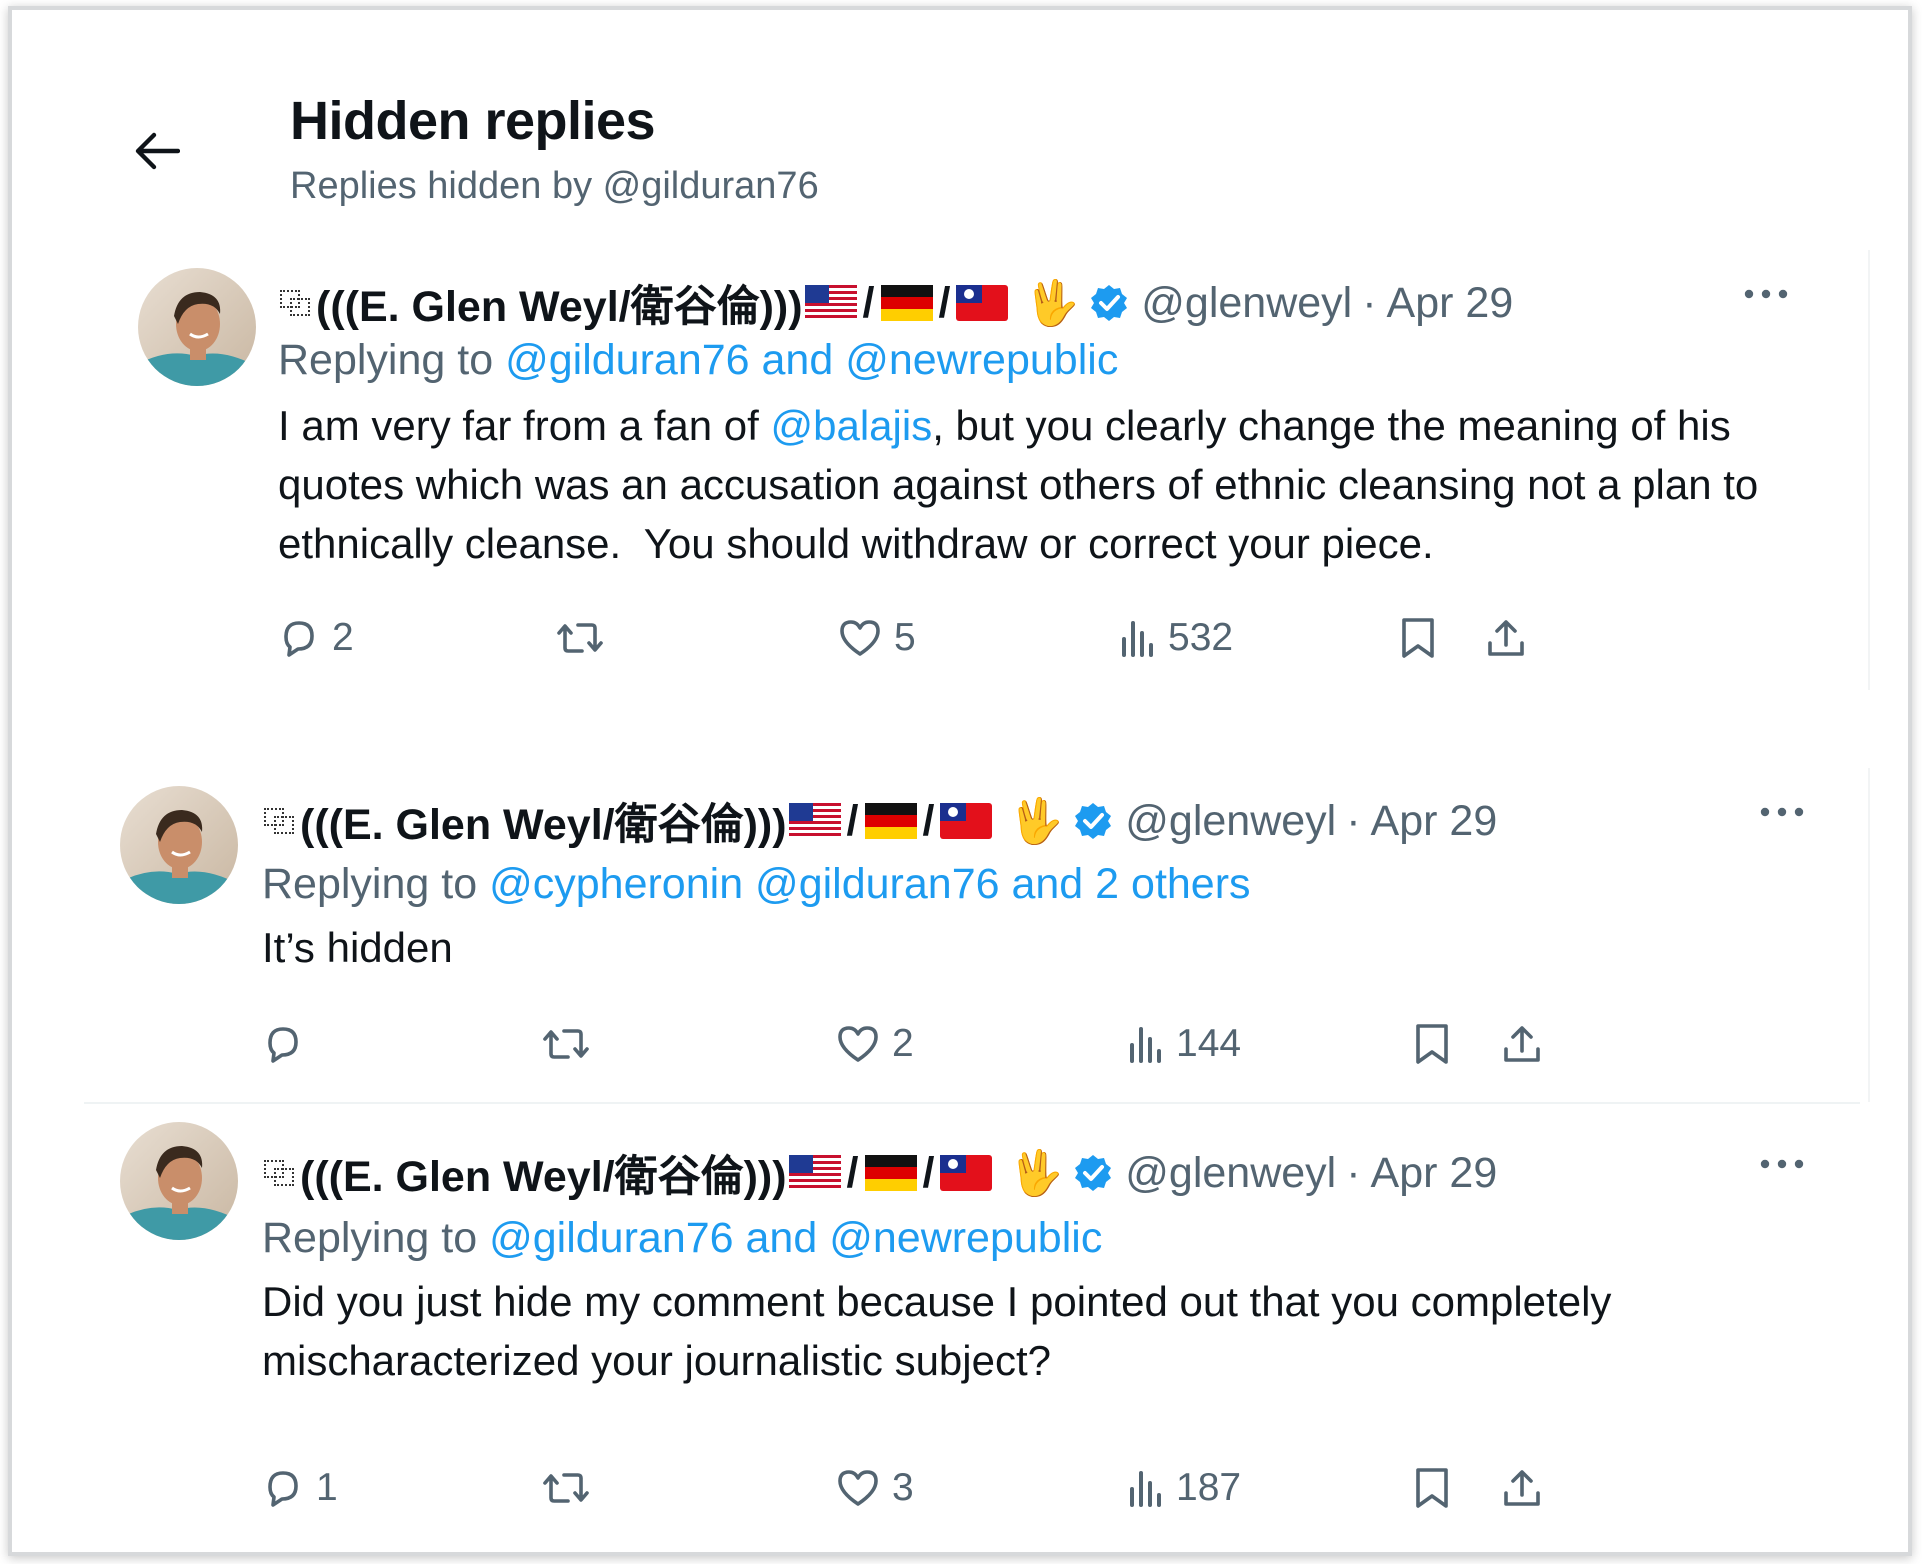  I want to click on reply-button, so click(289, 1044).